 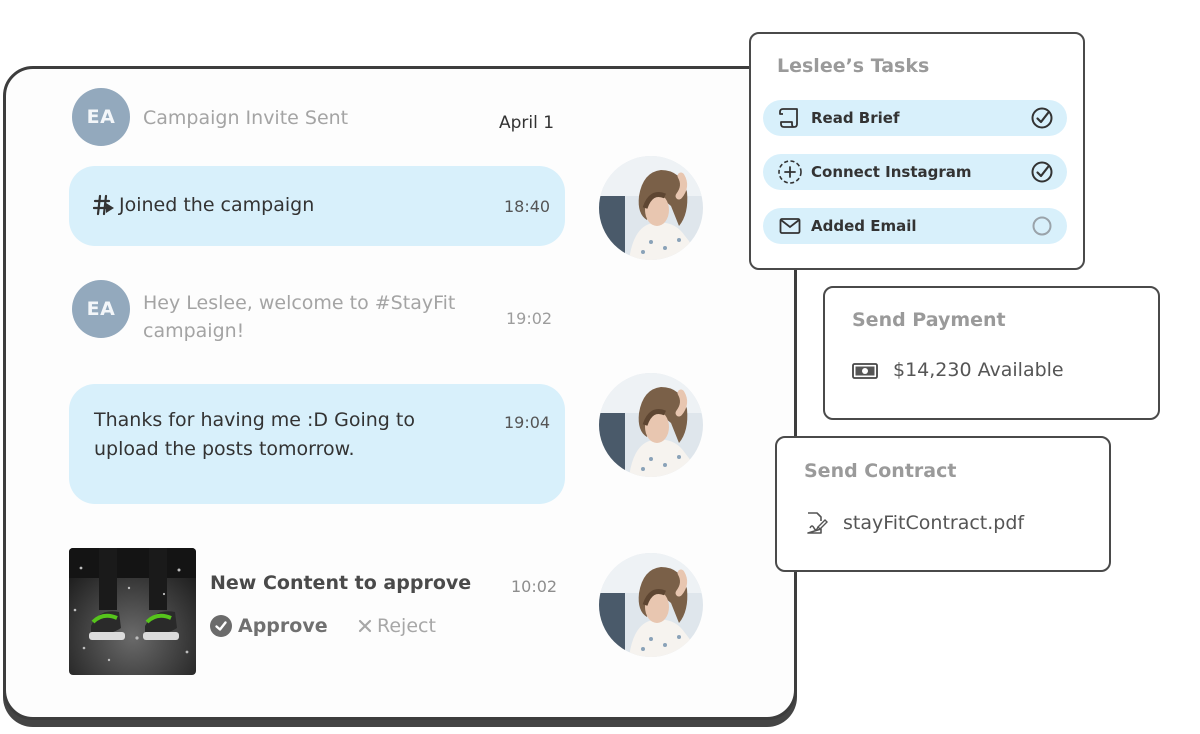 I want to click on task-row-read-brief: Read Brief, so click(x=915, y=118).